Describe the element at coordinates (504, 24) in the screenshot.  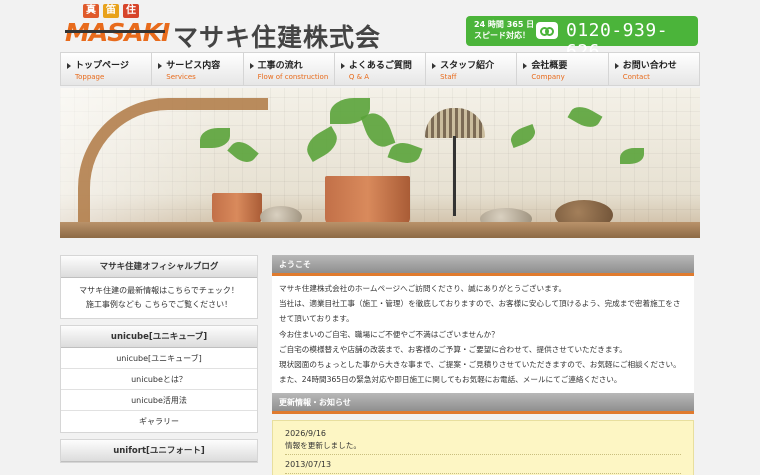
I see `phone-badge-line1: 24 時間 365 日` at that location.